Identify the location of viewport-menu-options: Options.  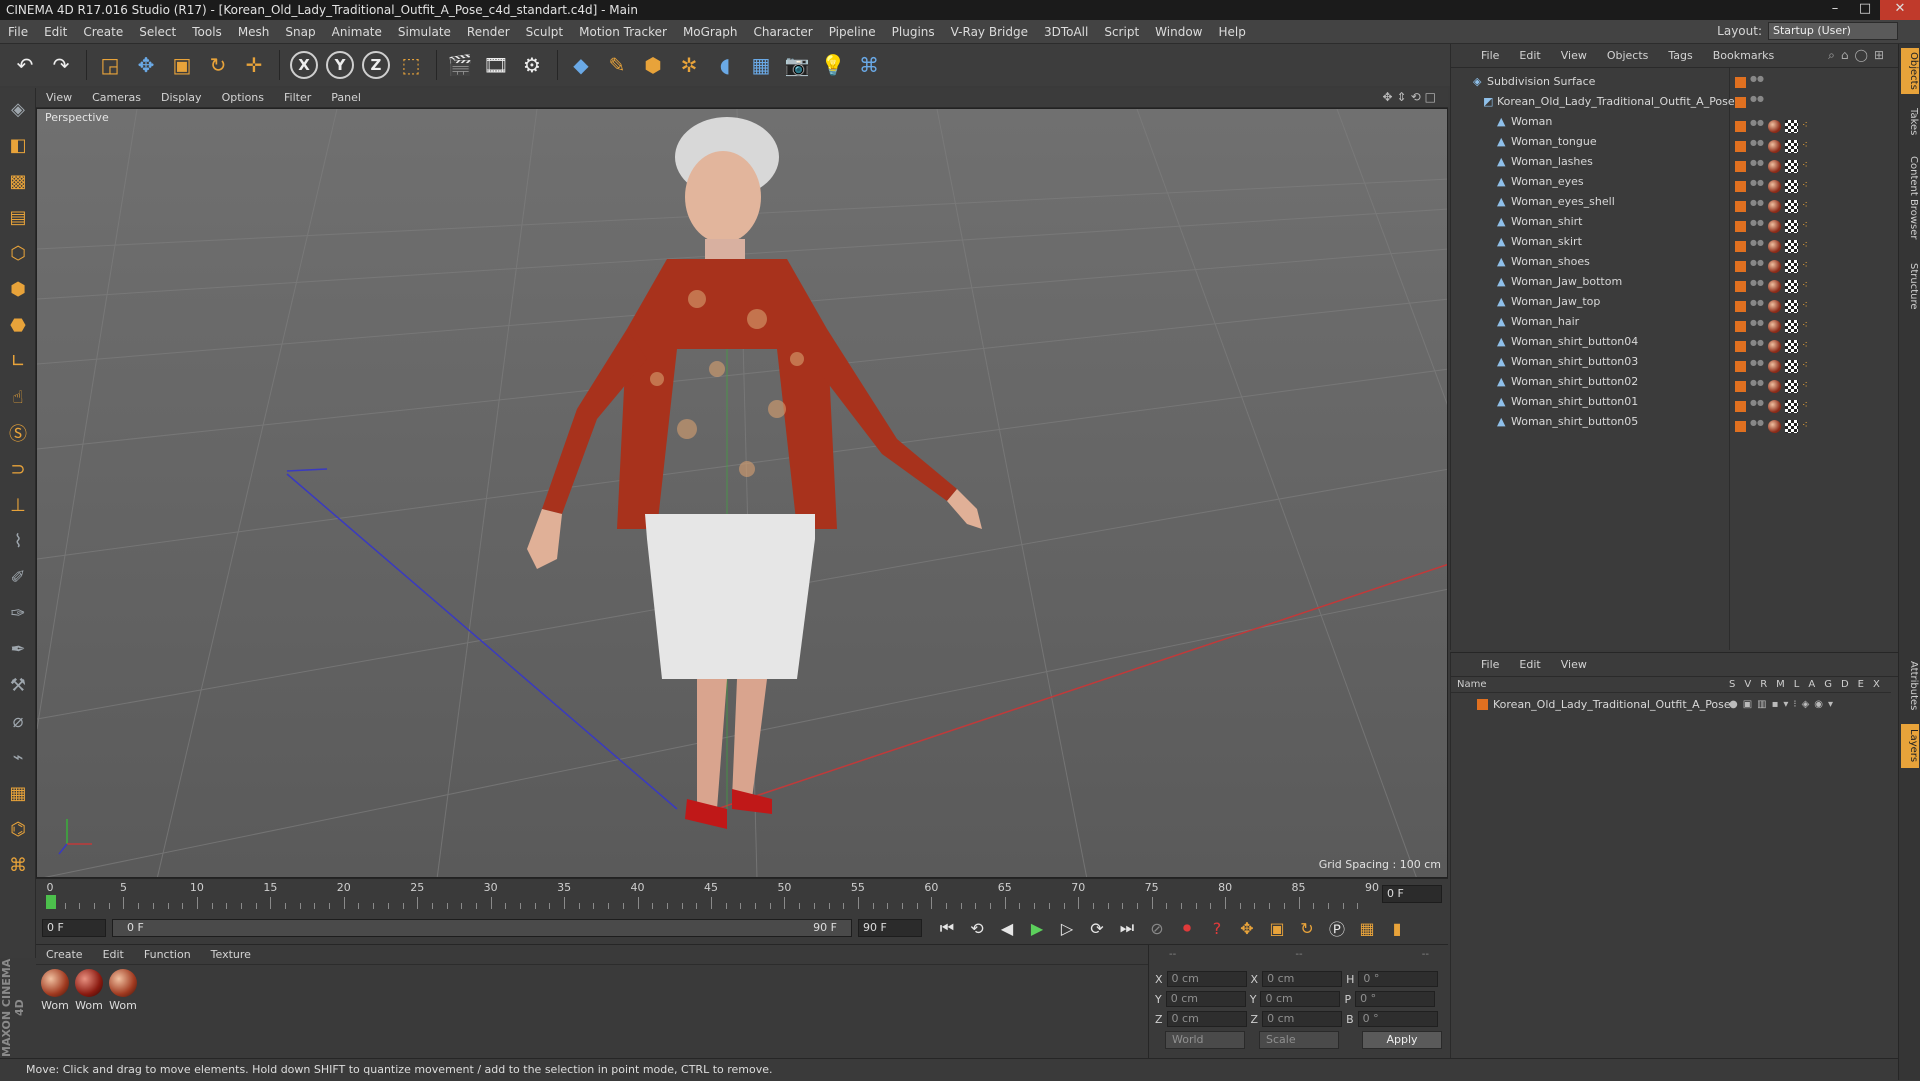
(243, 97).